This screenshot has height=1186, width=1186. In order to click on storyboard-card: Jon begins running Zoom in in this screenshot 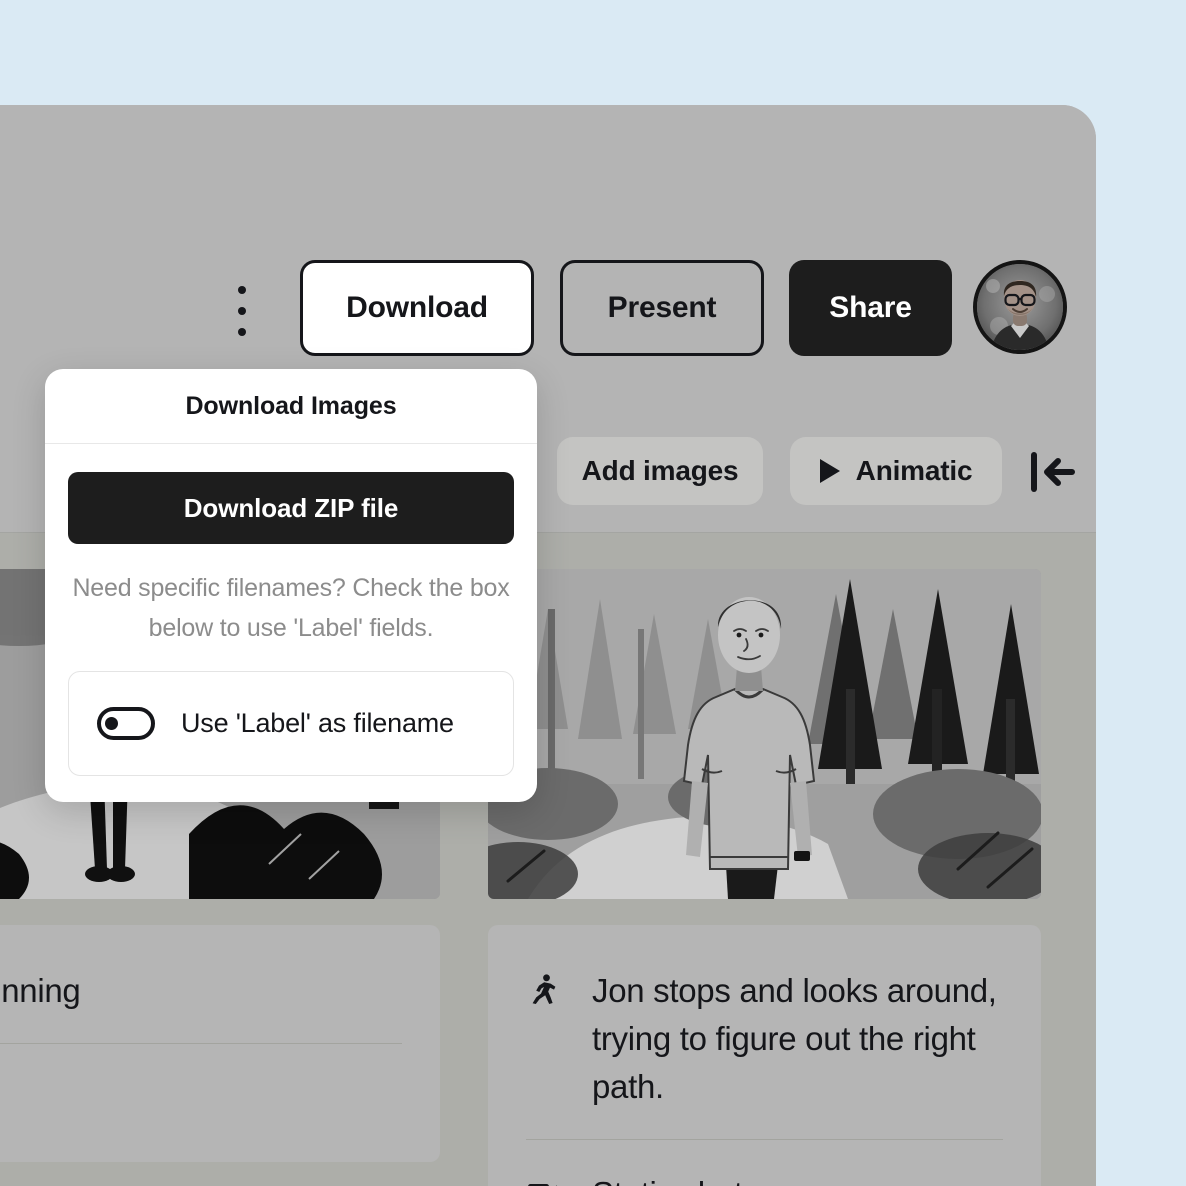, I will do `click(220, 1043)`.